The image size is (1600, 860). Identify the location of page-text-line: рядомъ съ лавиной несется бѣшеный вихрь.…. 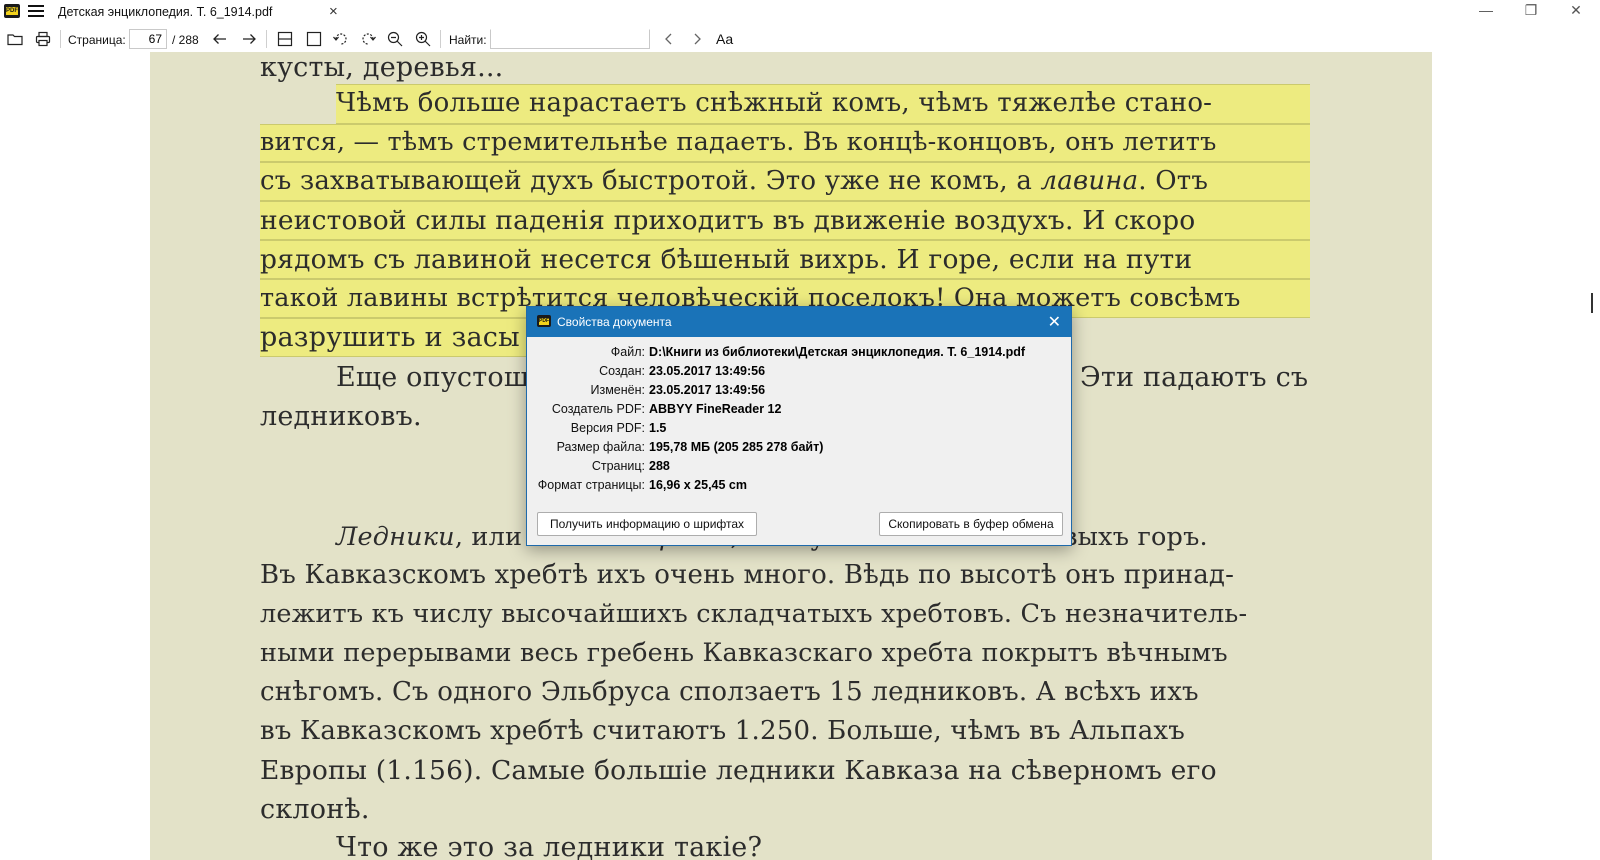
(726, 259).